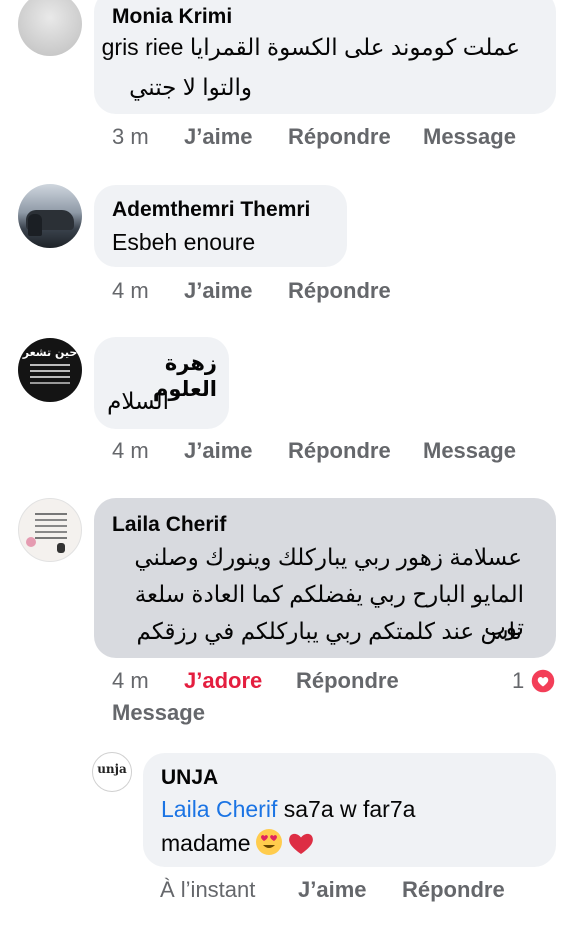 This screenshot has width=576, height=932. I want to click on reaction-count: 1, so click(518, 680).